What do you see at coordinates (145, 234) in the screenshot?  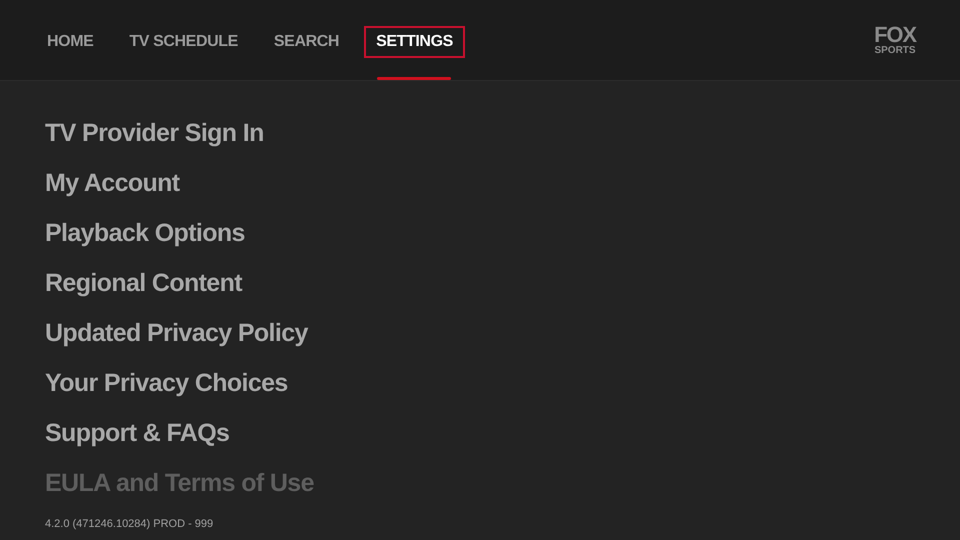 I see `settings-item: Playback Options` at bounding box center [145, 234].